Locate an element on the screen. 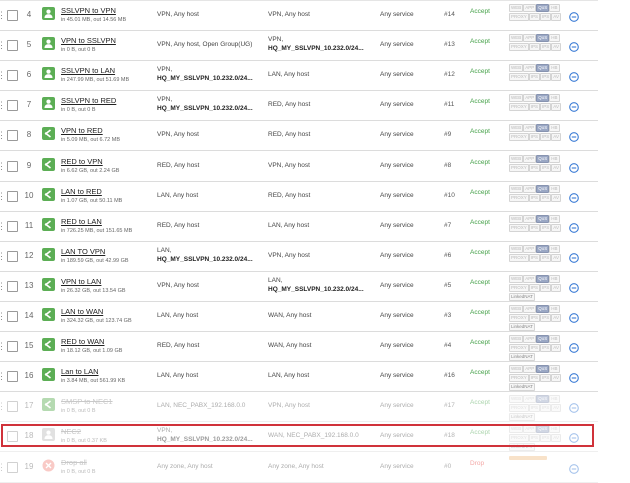 The width and height of the screenshot is (630, 483). policy-id: #14 is located at coordinates (449, 14).